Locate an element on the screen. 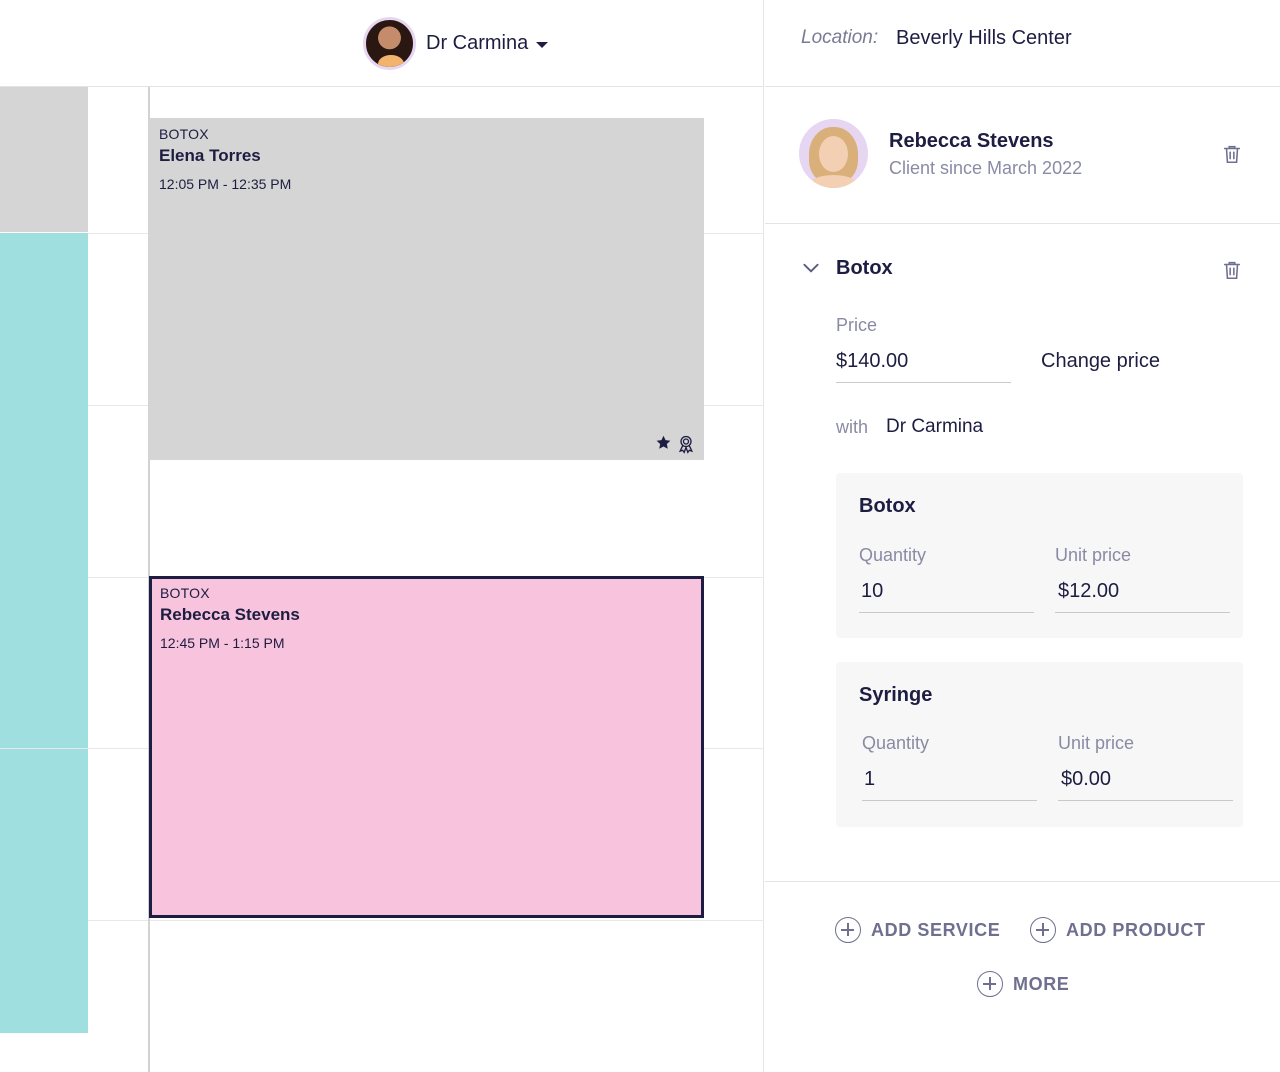 The width and height of the screenshot is (1280, 1072). product-card-botox: Botox Quantity 10 Unit price $12.00 is located at coordinates (1039, 555).